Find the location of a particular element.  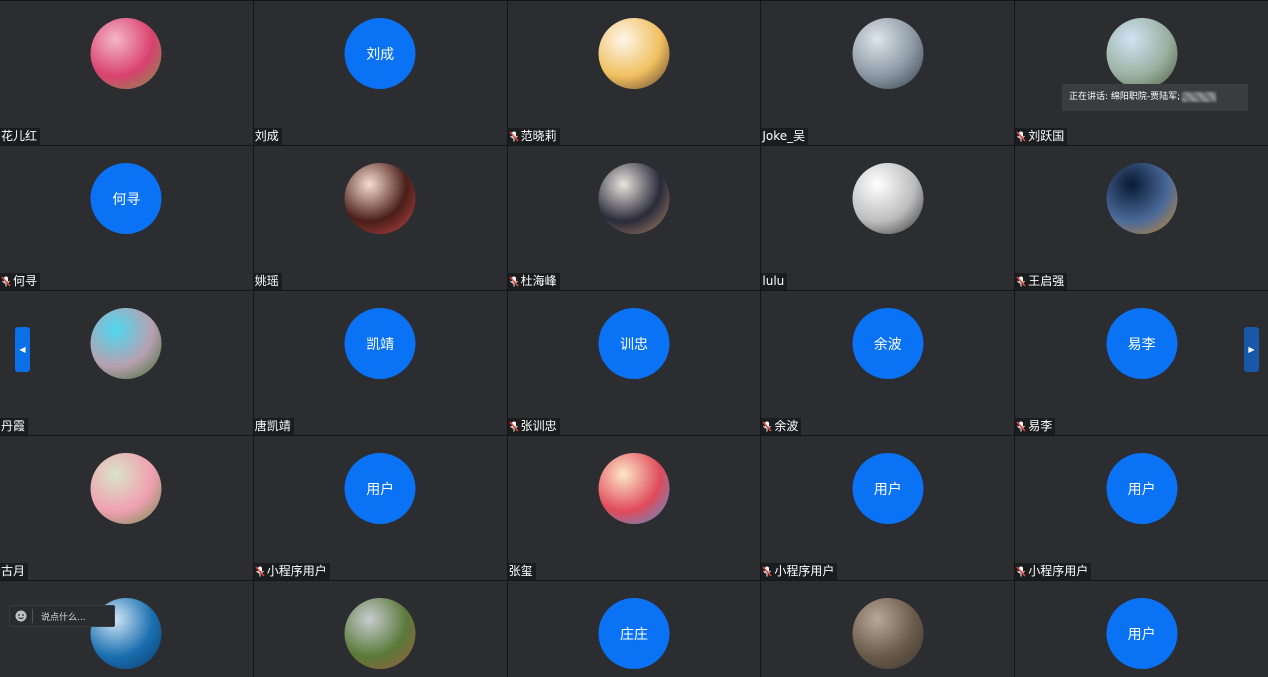

next-page-button: ▶ is located at coordinates (1251, 349).